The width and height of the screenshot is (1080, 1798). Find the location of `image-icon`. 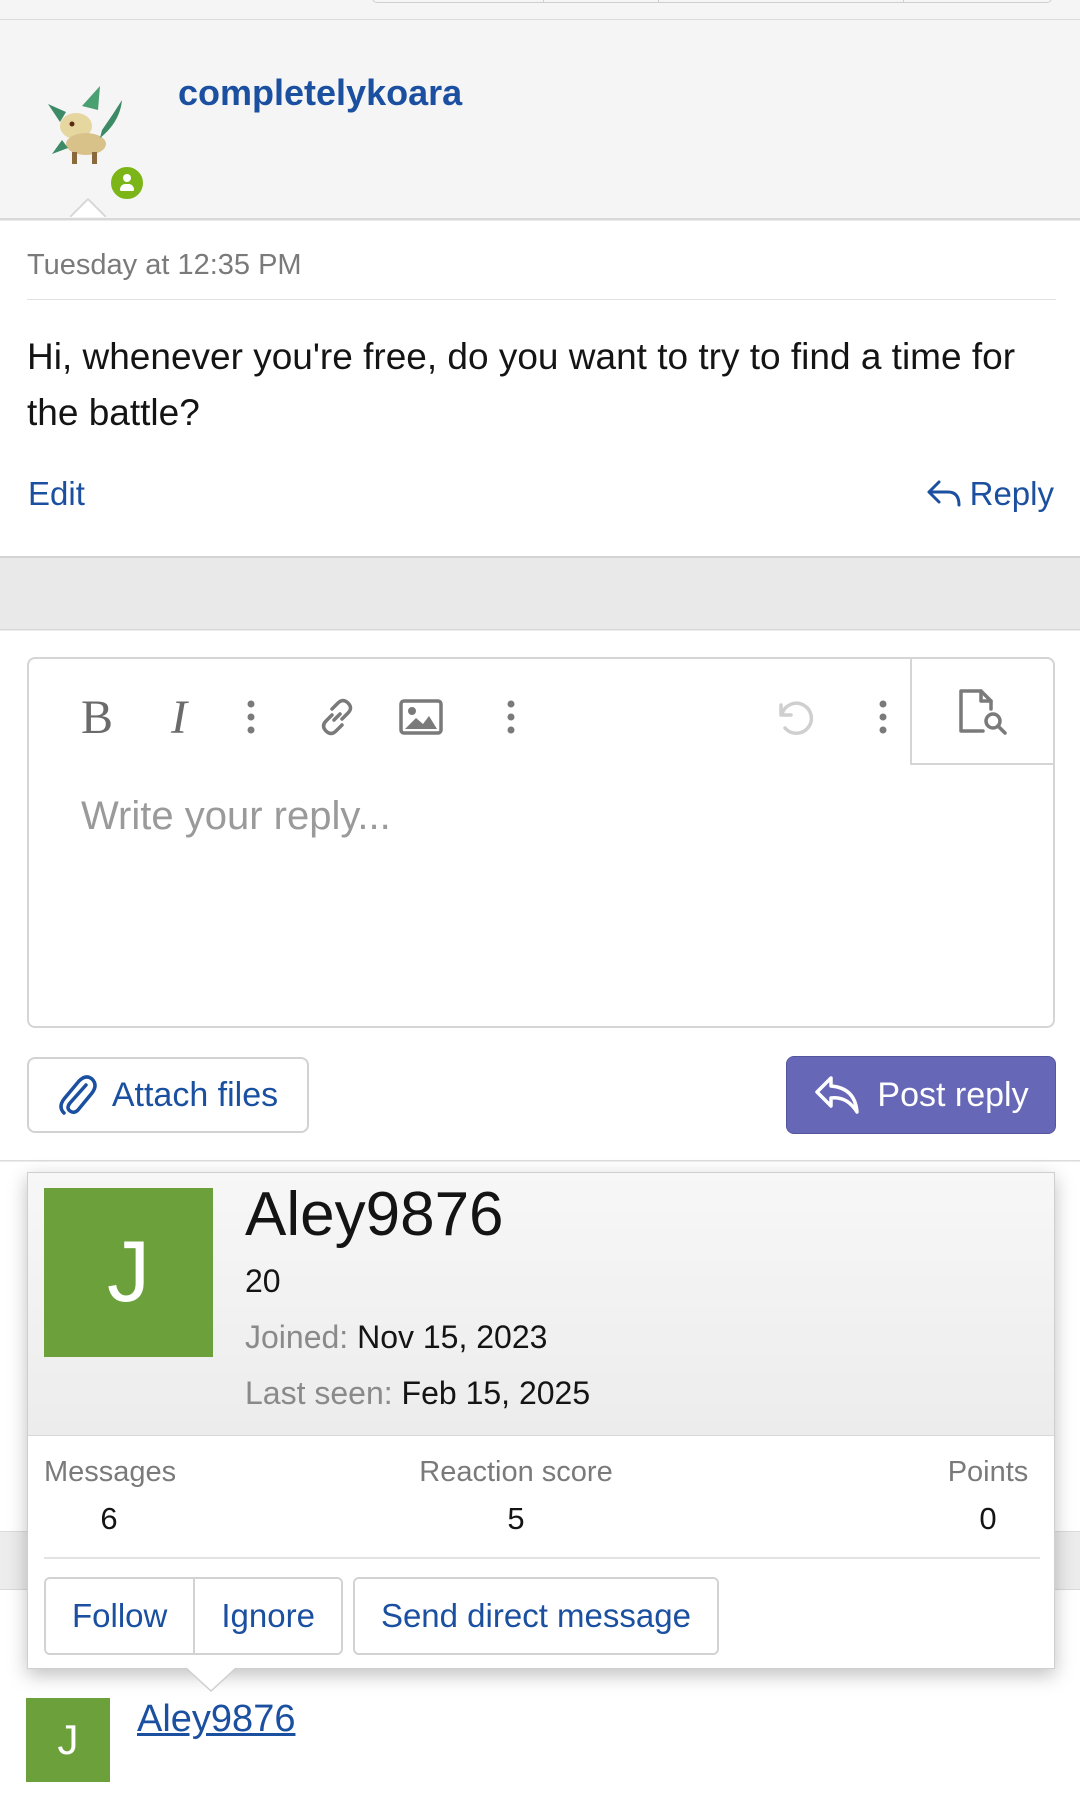

image-icon is located at coordinates (421, 717).